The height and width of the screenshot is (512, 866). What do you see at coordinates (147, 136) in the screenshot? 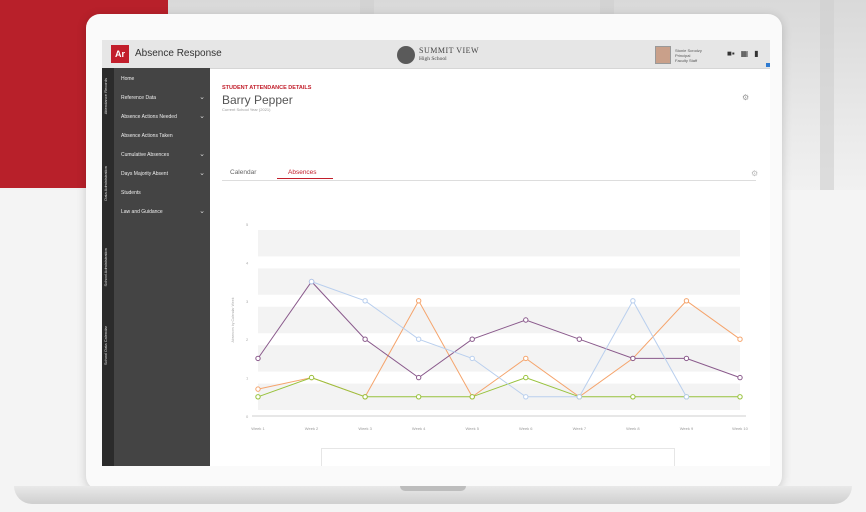
I see `nav-label: Absence Actions Taken` at bounding box center [147, 136].